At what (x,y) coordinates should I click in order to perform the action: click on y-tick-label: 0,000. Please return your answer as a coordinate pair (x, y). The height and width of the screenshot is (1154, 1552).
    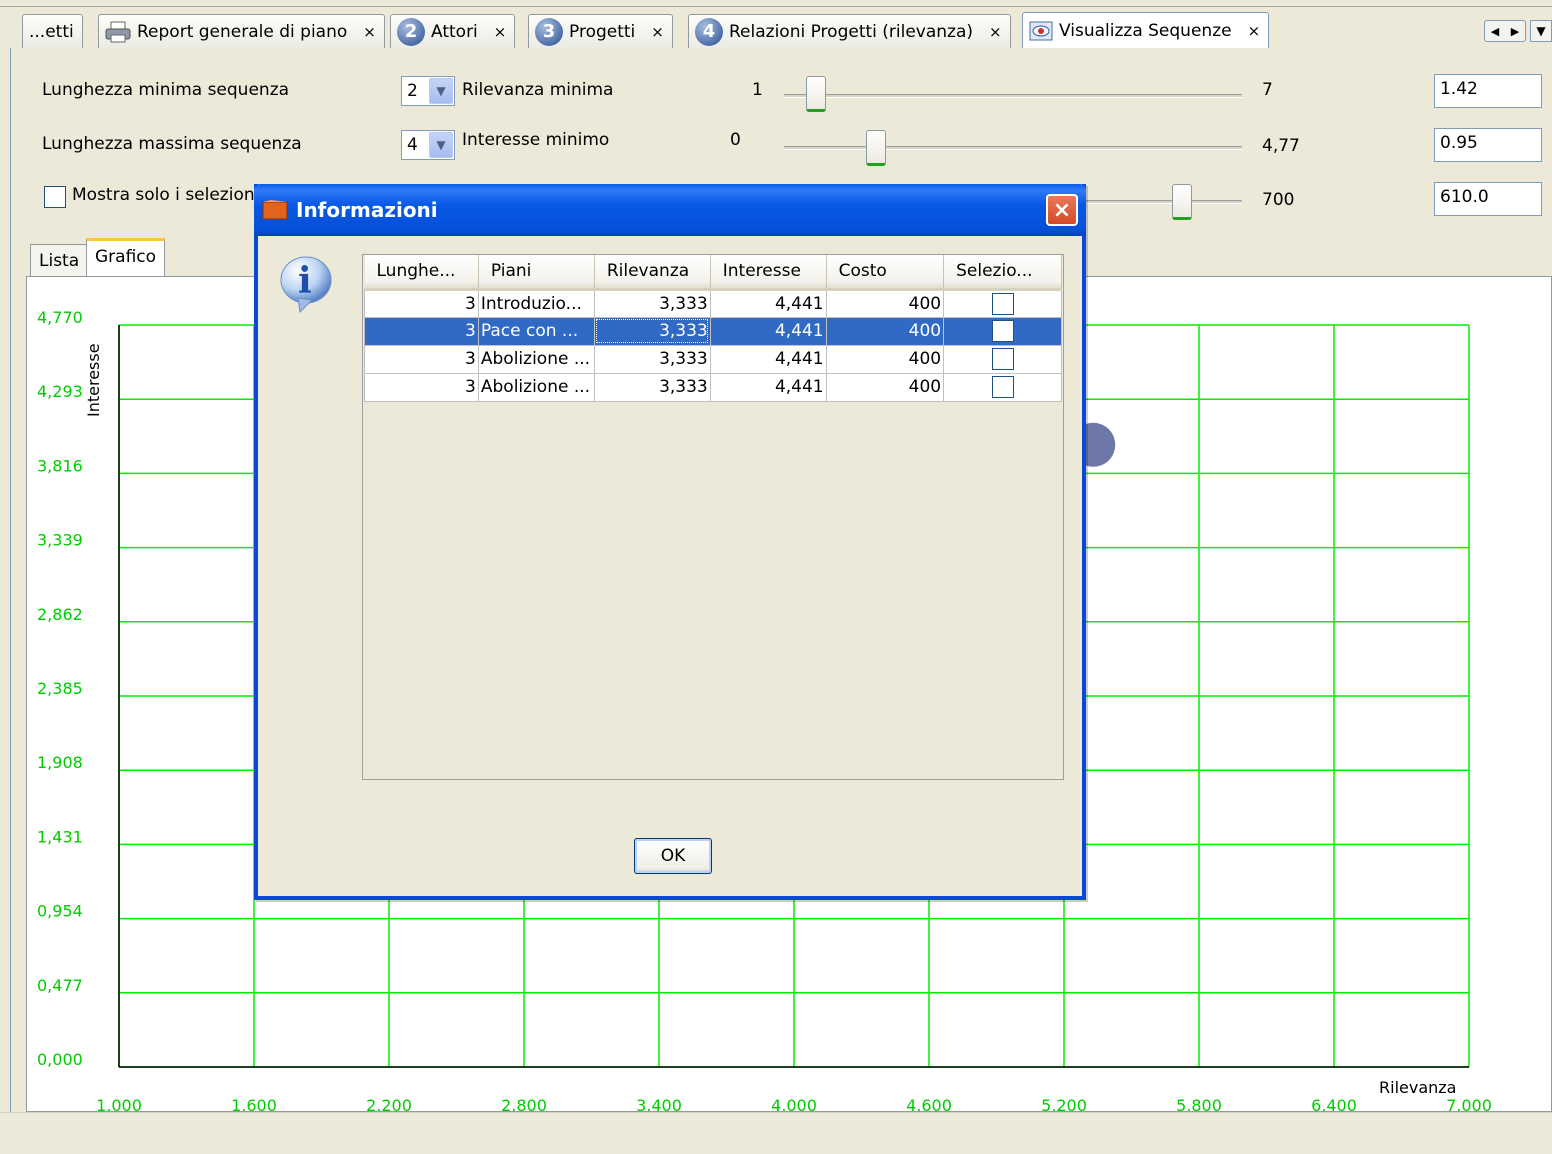
    Looking at the image, I should click on (60, 1059).